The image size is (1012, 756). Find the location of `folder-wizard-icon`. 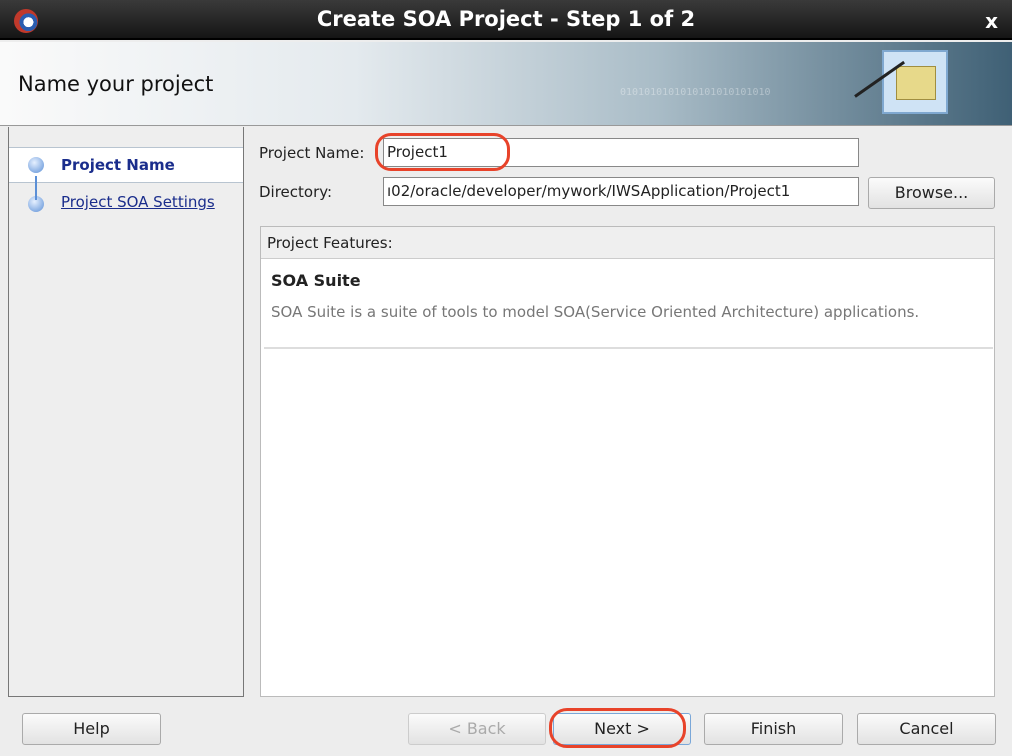

folder-wizard-icon is located at coordinates (915, 82).